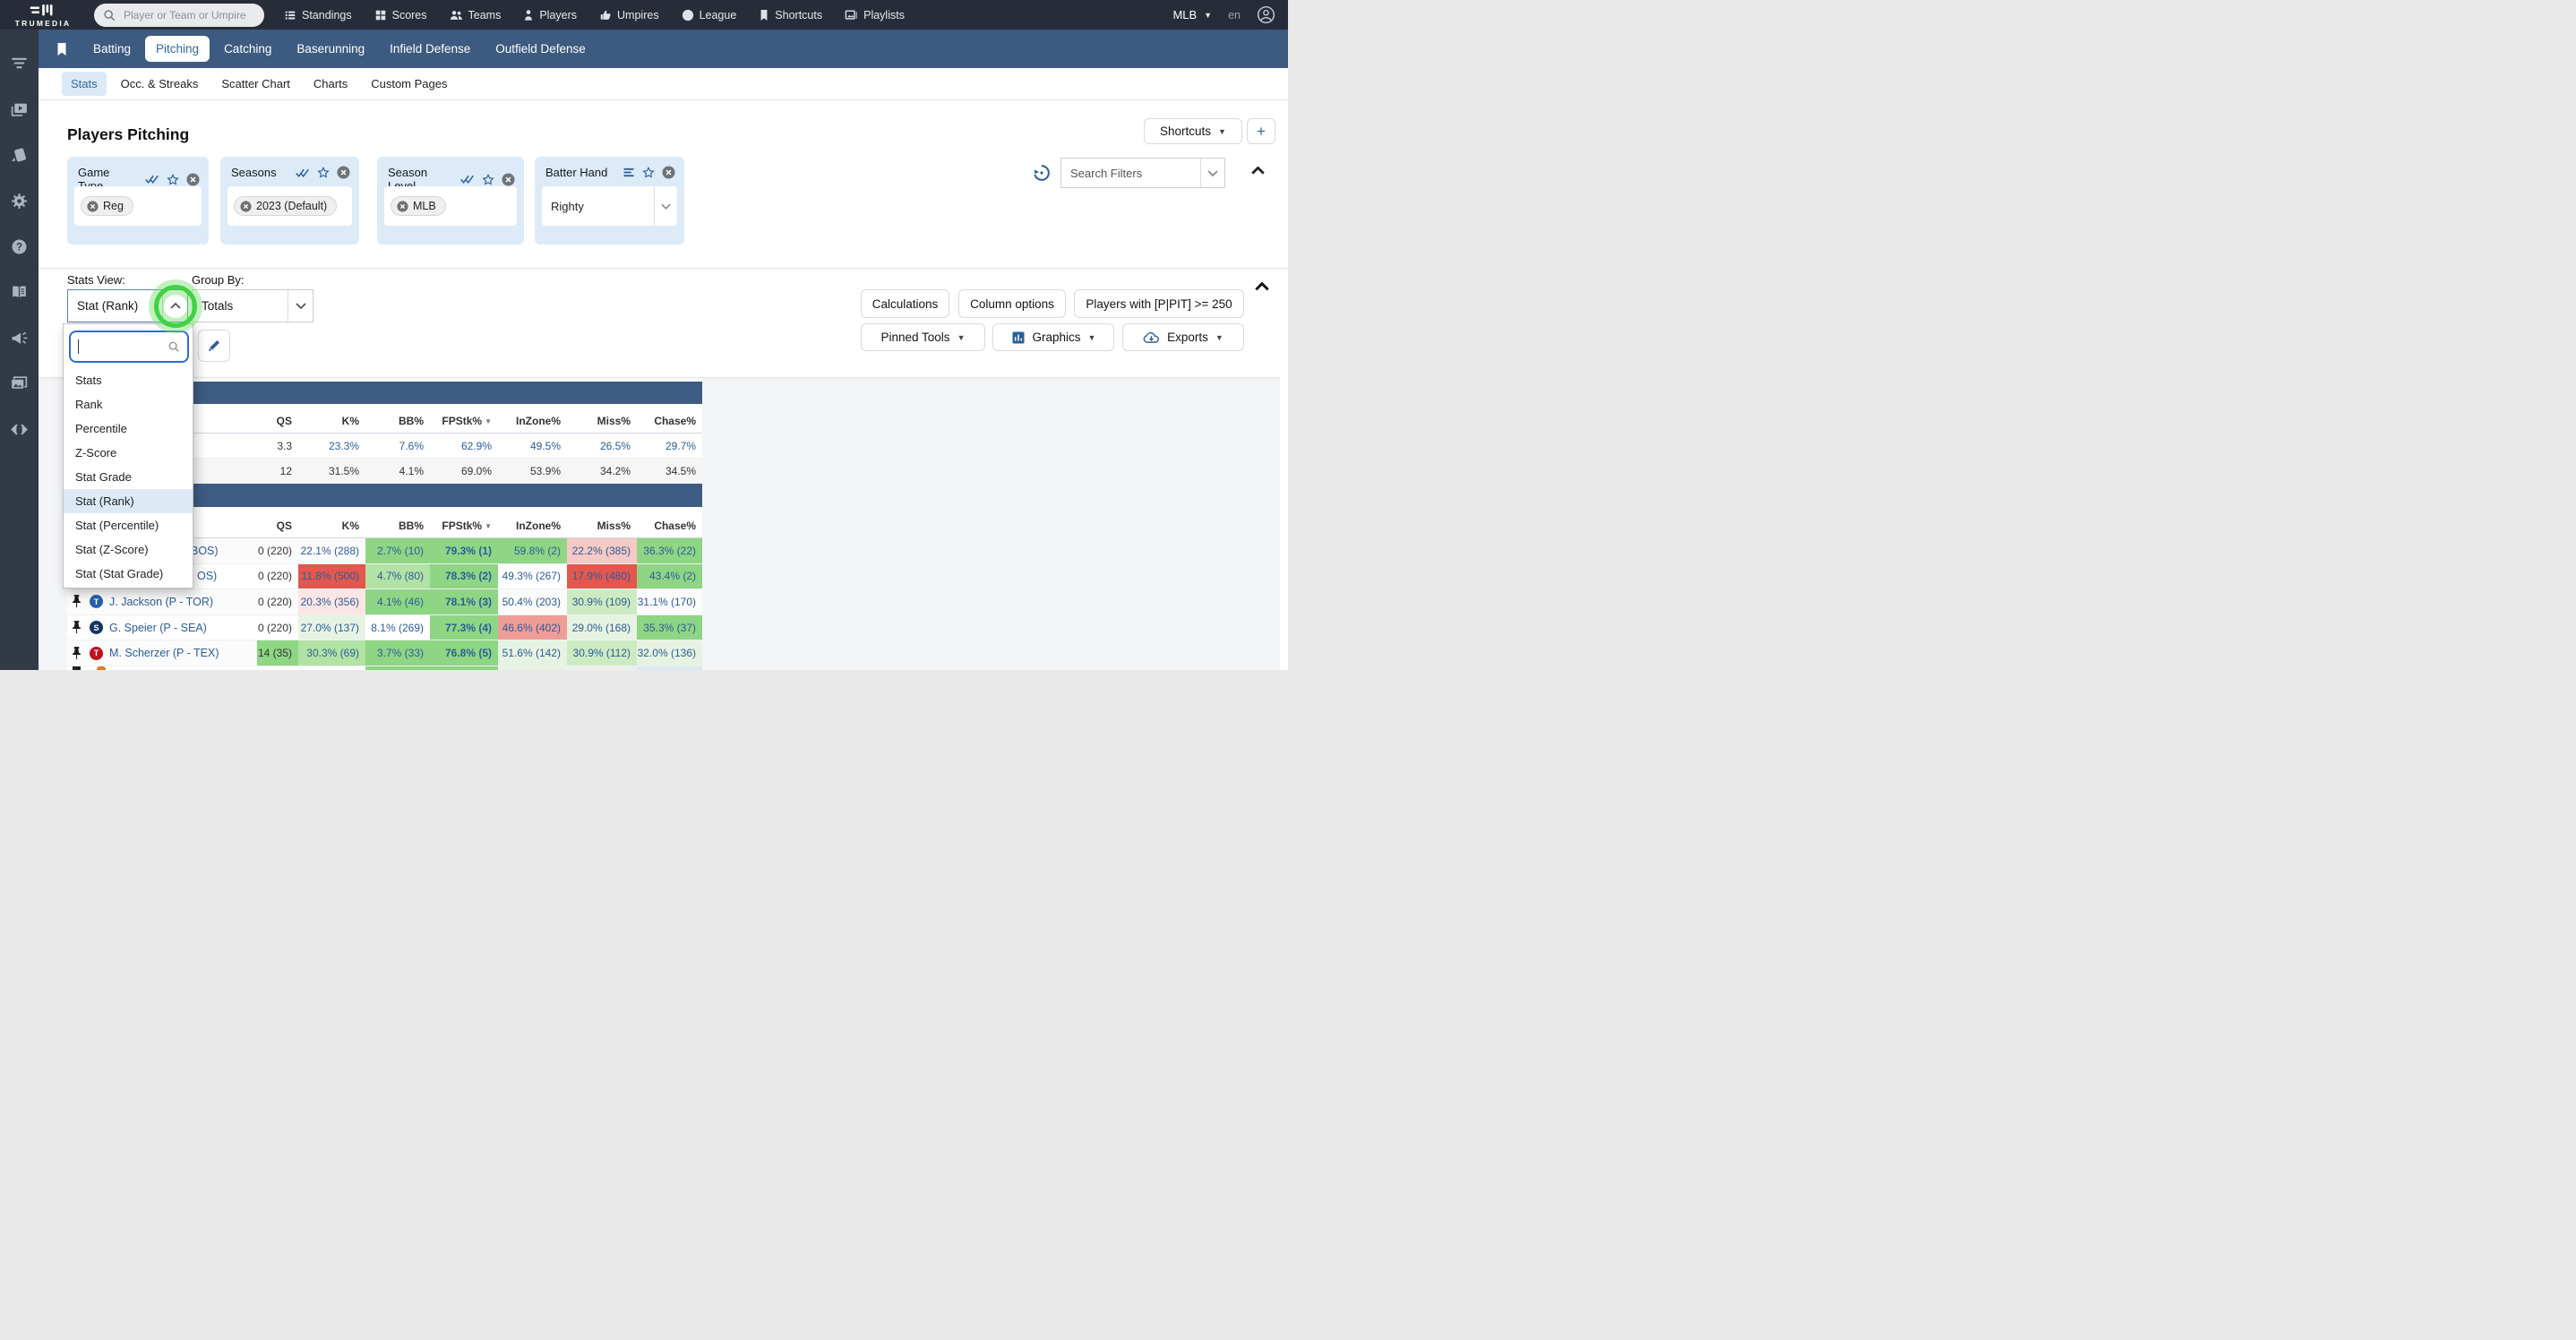 The image size is (2576, 1340). What do you see at coordinates (247, 49) in the screenshot?
I see `section-tab: Catching` at bounding box center [247, 49].